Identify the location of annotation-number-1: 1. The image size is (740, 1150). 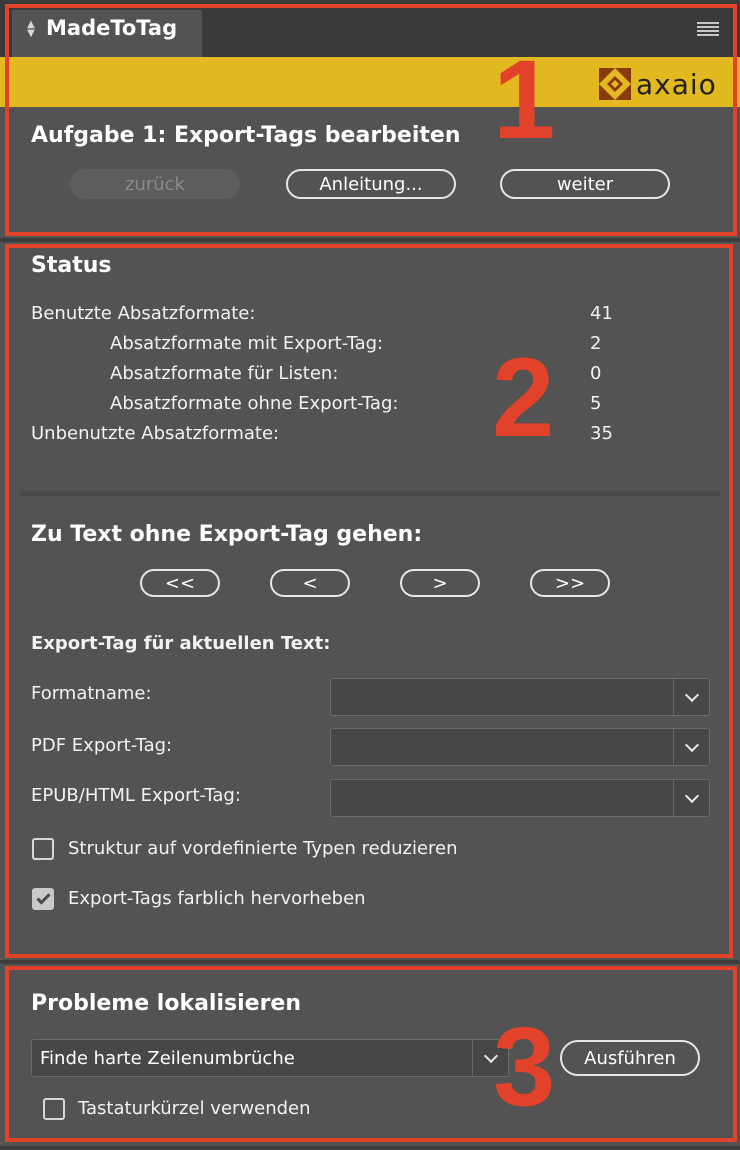
(524, 99).